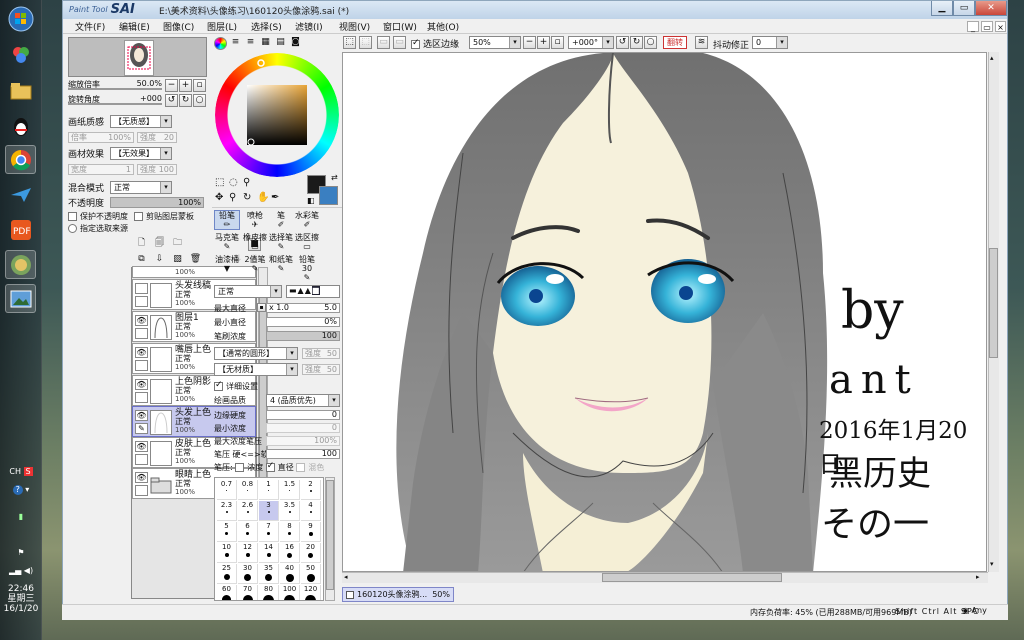 This screenshot has width=1024, height=640. I want to click on tool-airbrush: 喷枪 ✈, so click(255, 220).